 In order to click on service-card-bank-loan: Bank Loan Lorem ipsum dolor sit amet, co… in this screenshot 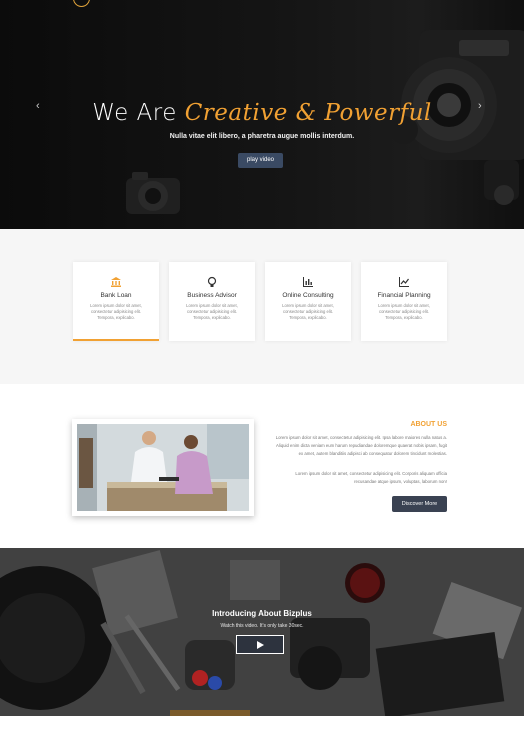, I will do `click(116, 301)`.